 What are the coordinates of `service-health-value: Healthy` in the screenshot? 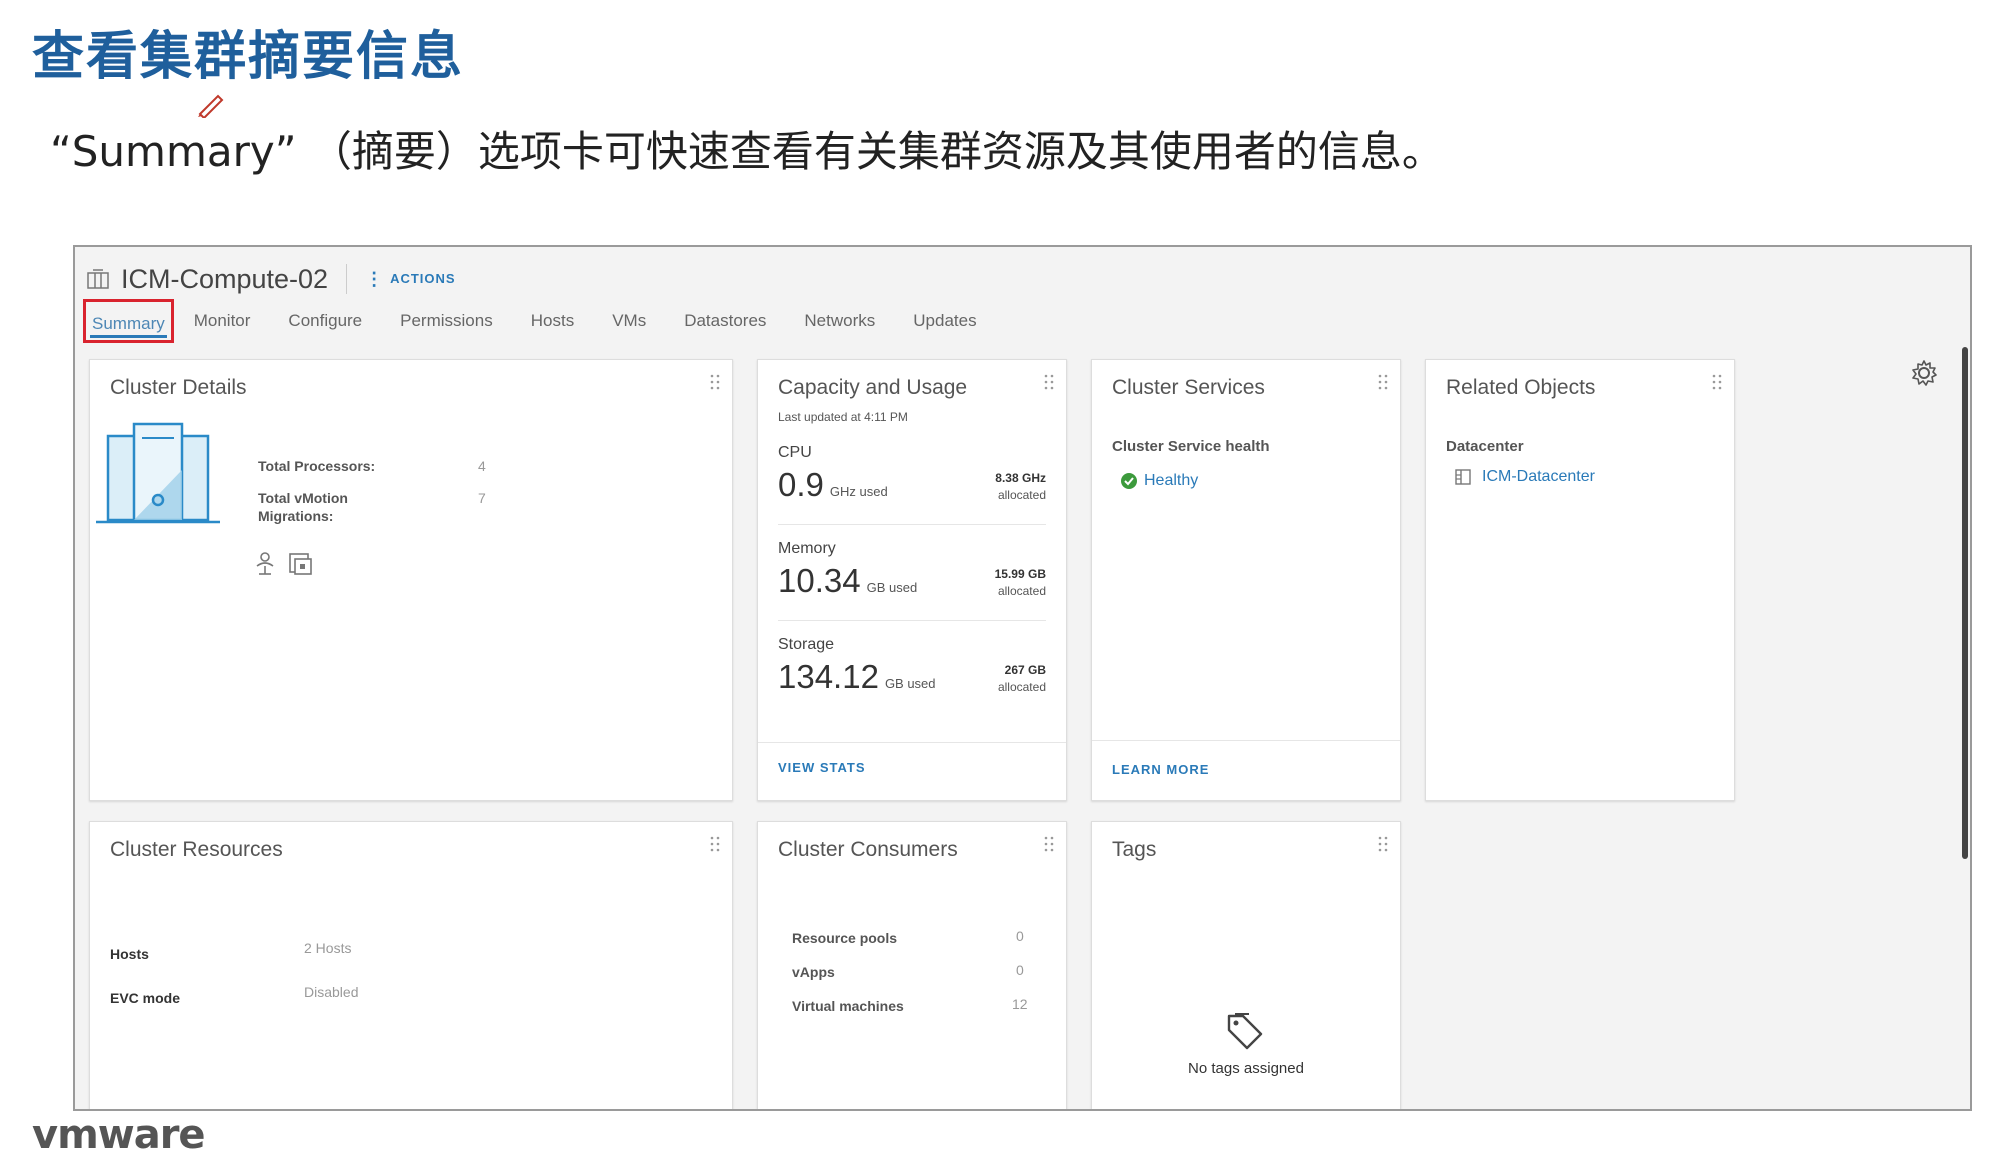 It's located at (1171, 481).